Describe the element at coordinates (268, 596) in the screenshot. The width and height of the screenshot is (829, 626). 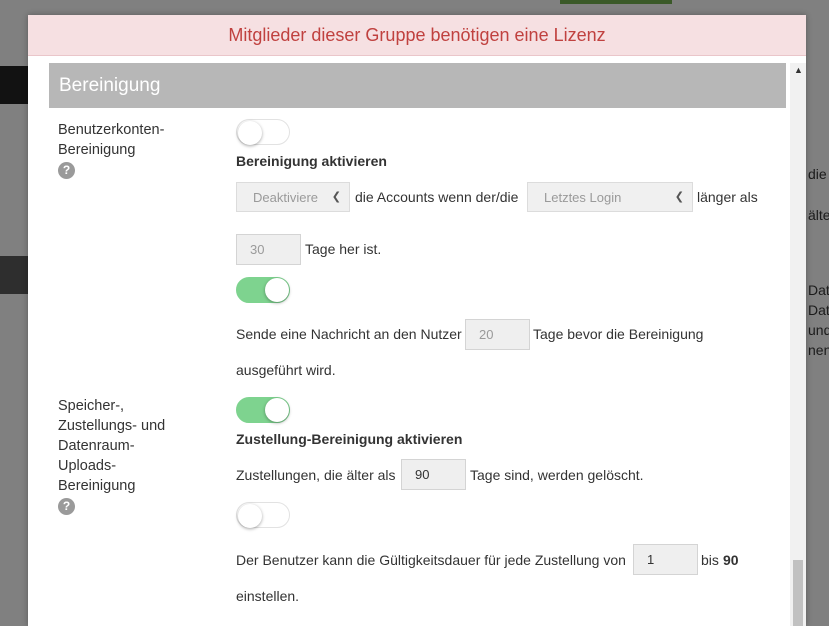
I see `set-text: einstellen.` at that location.